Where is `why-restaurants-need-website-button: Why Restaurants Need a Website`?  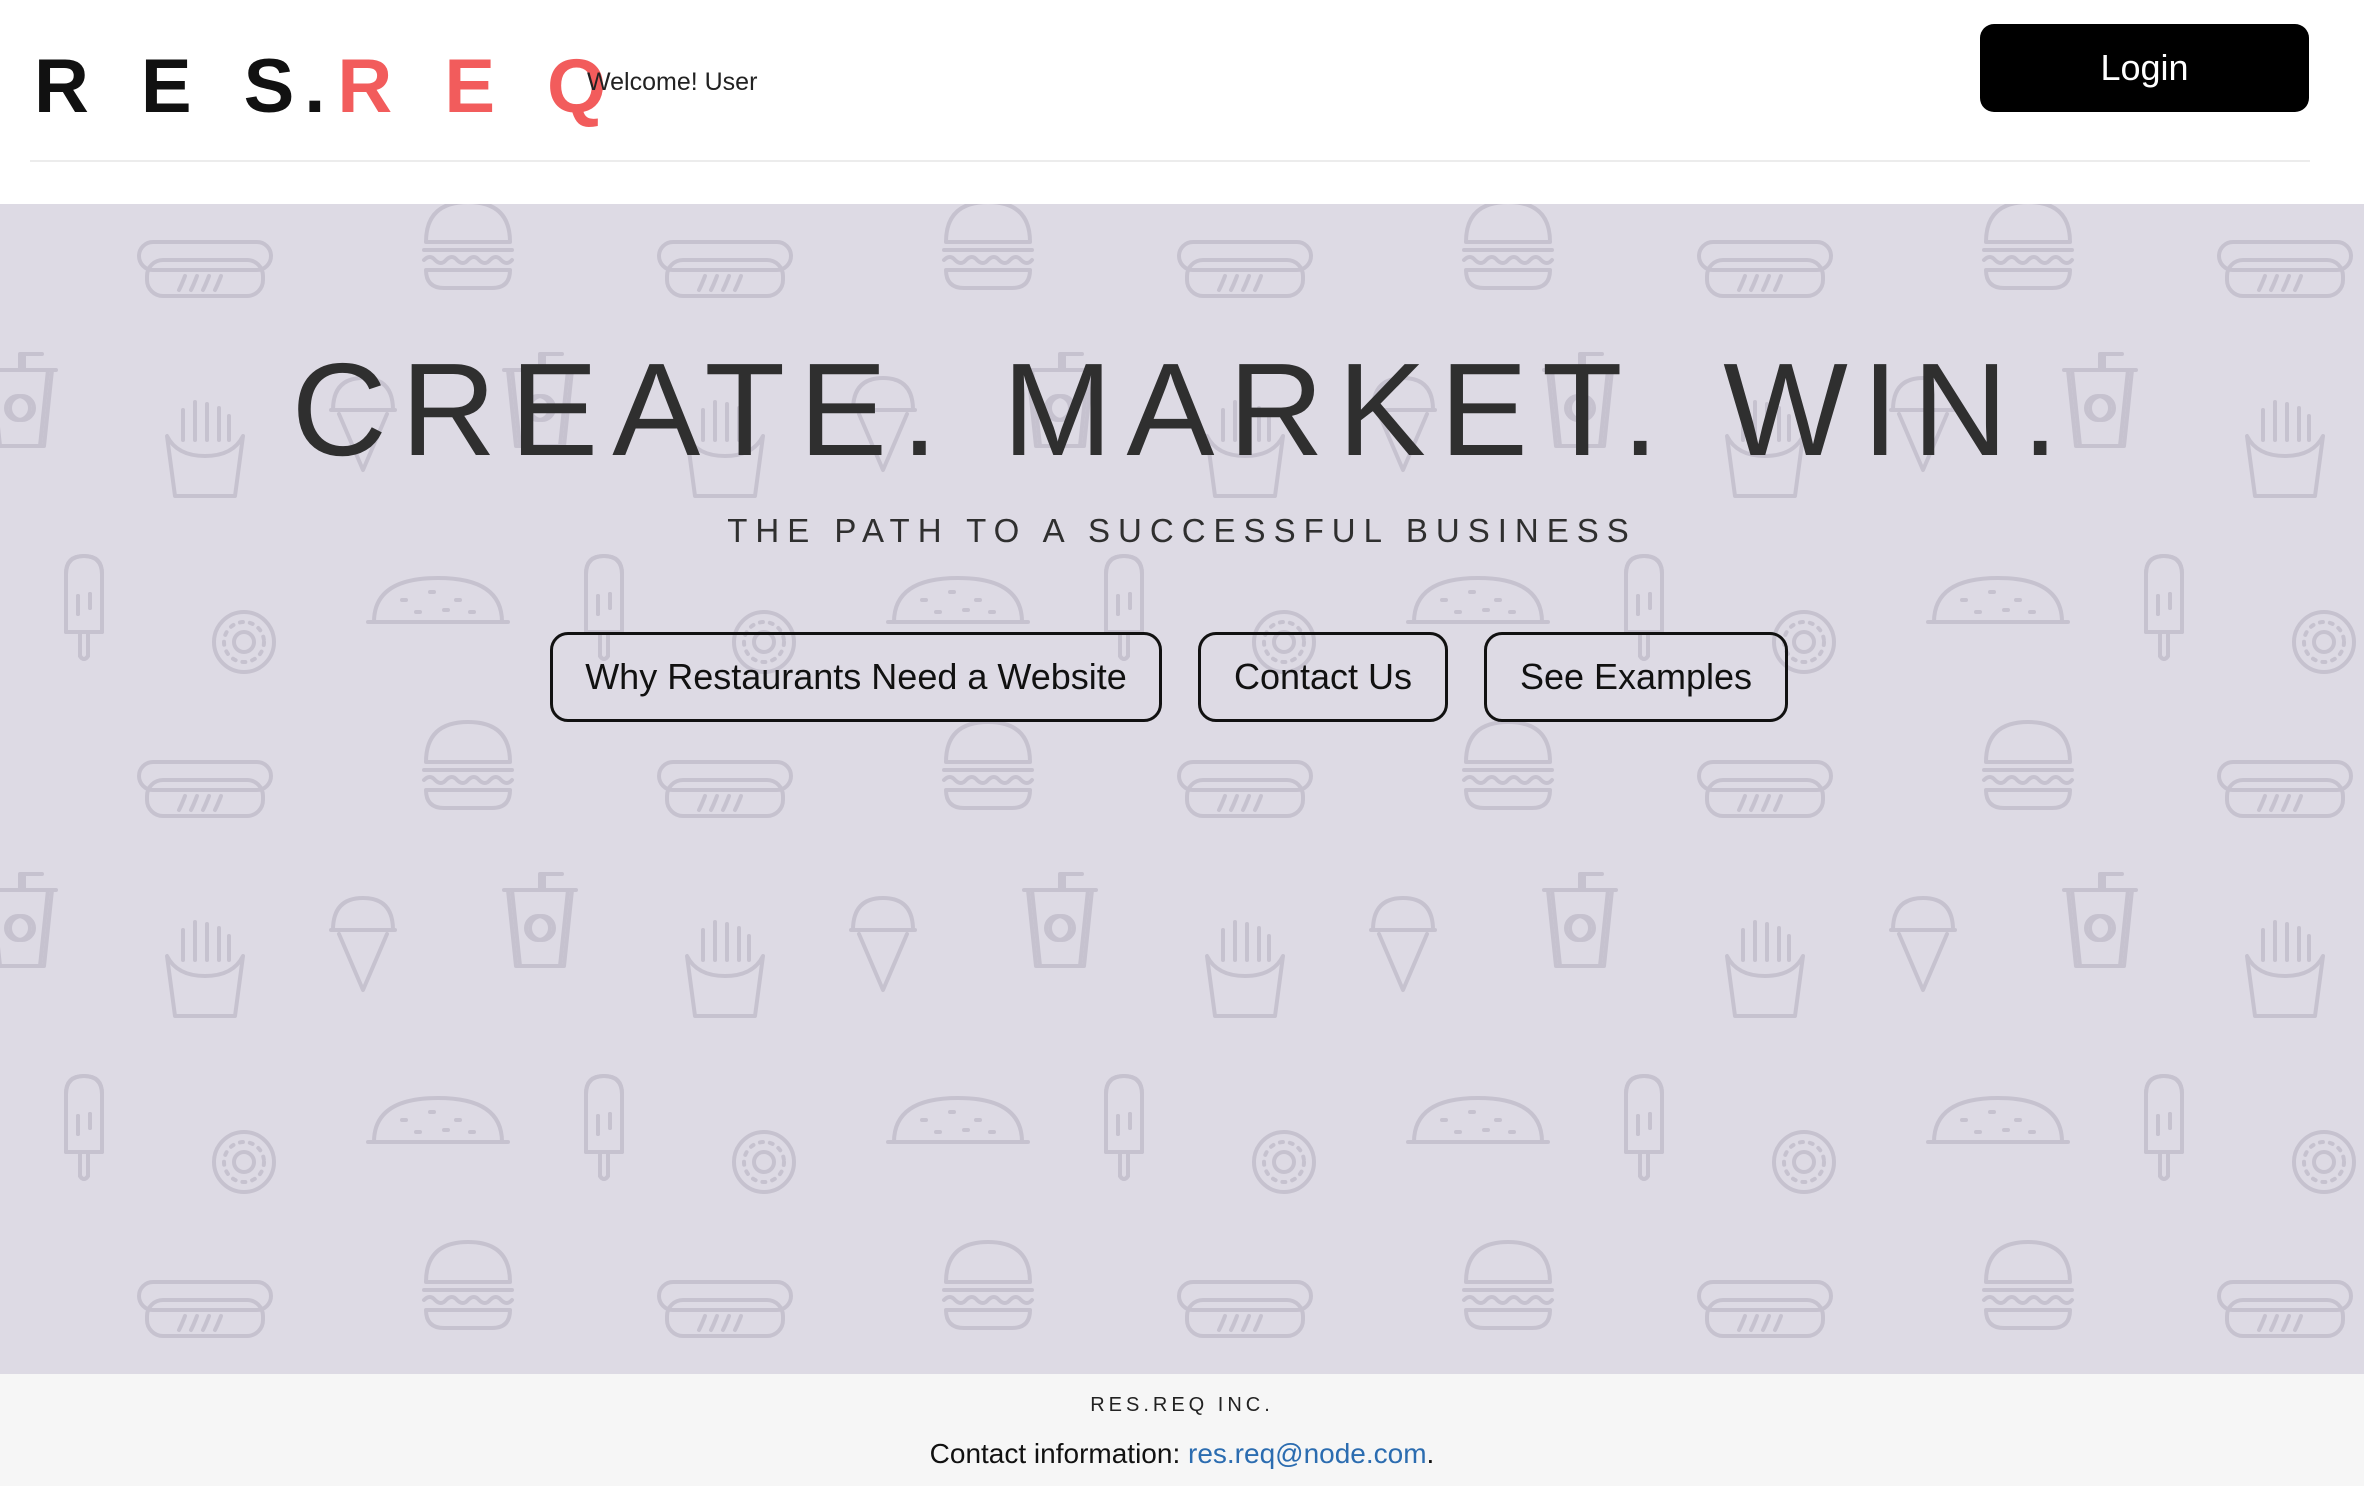 why-restaurants-need-website-button: Why Restaurants Need a Website is located at coordinates (856, 677).